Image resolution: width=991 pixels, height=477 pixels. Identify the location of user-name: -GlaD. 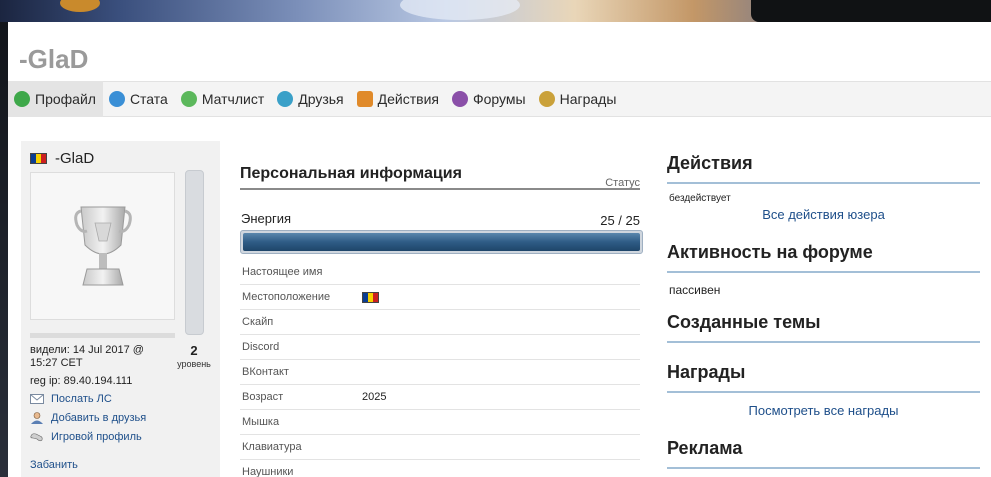
(75, 158).